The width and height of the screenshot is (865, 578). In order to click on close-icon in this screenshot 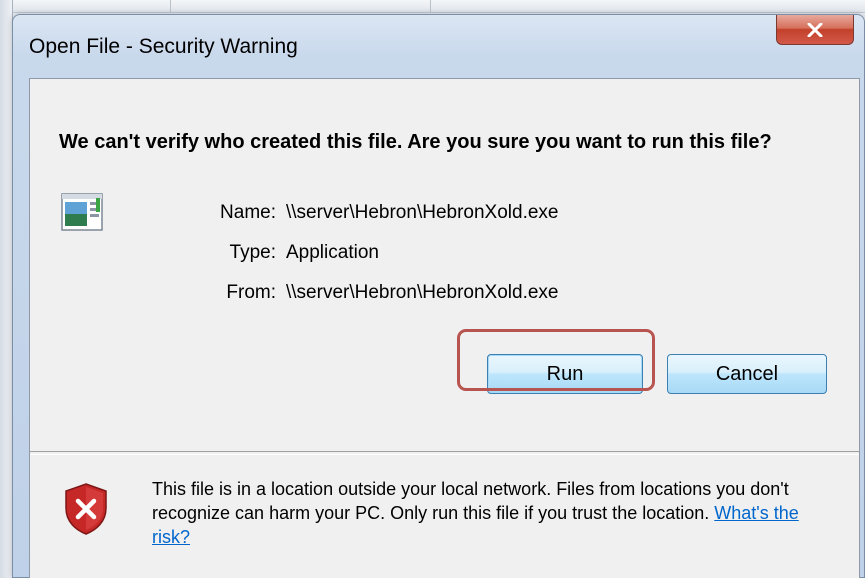, I will do `click(815, 29)`.